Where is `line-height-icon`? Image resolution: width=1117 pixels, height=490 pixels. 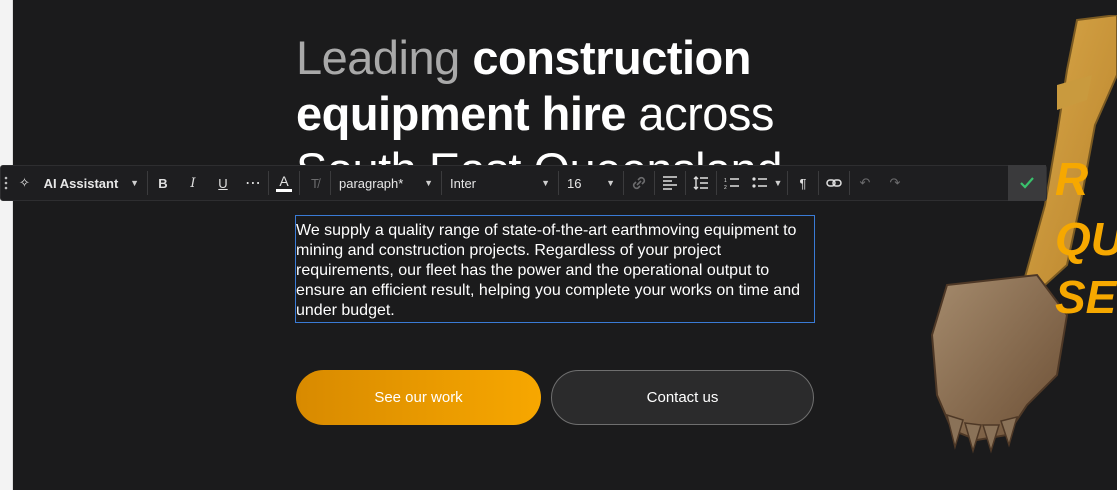 line-height-icon is located at coordinates (701, 183).